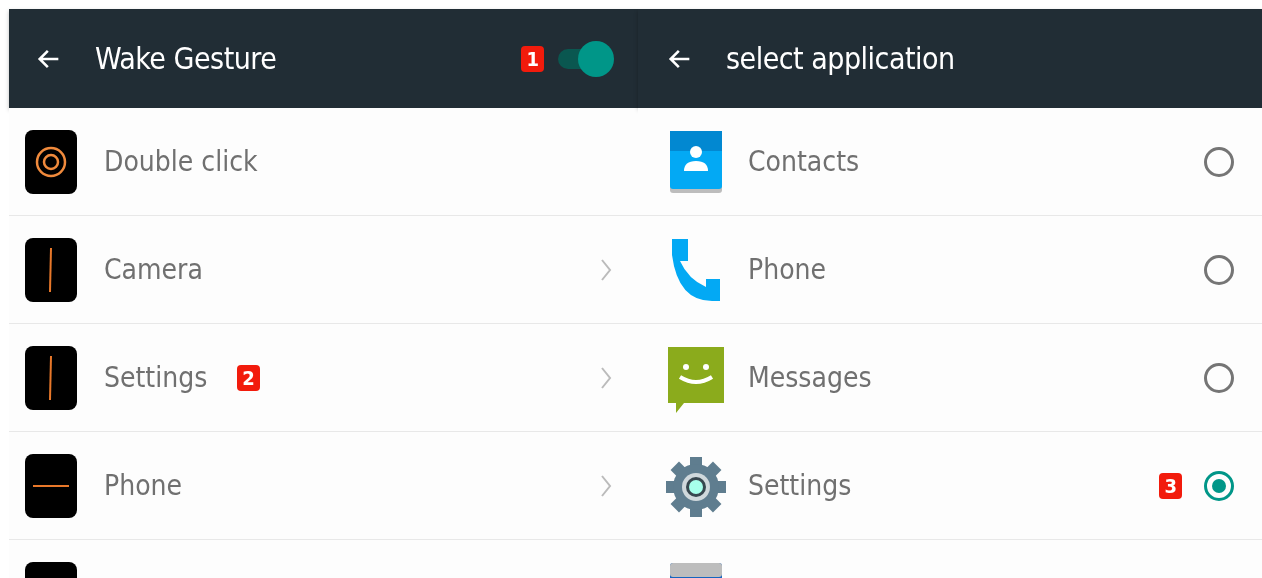  What do you see at coordinates (1170, 485) in the screenshot?
I see `annotation-badge: 3` at bounding box center [1170, 485].